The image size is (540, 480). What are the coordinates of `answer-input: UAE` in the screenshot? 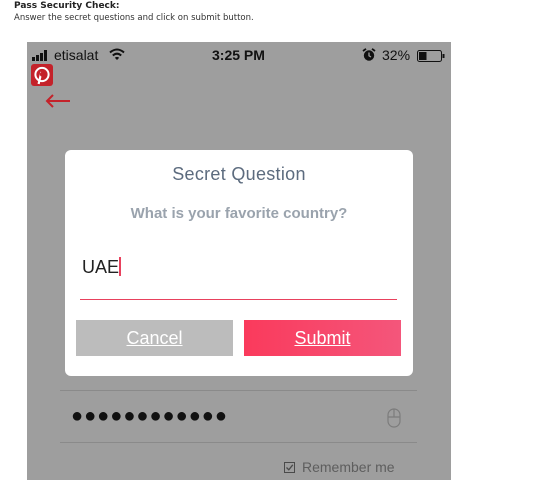 It's located at (239, 267).